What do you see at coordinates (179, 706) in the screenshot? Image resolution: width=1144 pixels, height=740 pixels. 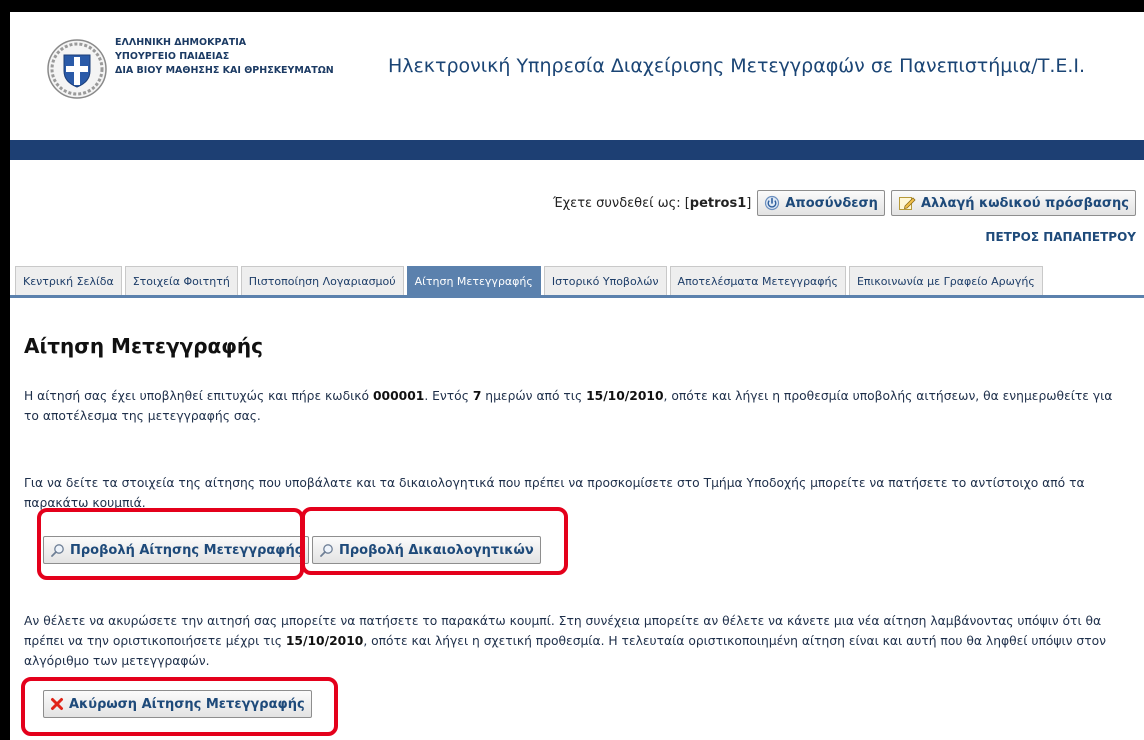 I see `highlight-cancel-application` at bounding box center [179, 706].